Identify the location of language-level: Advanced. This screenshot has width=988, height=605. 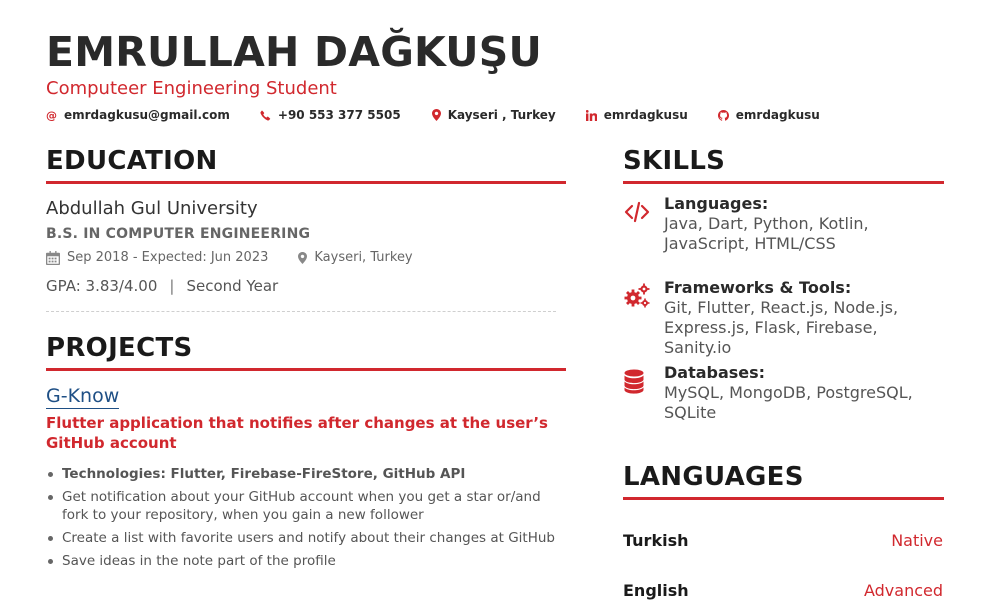
(903, 590).